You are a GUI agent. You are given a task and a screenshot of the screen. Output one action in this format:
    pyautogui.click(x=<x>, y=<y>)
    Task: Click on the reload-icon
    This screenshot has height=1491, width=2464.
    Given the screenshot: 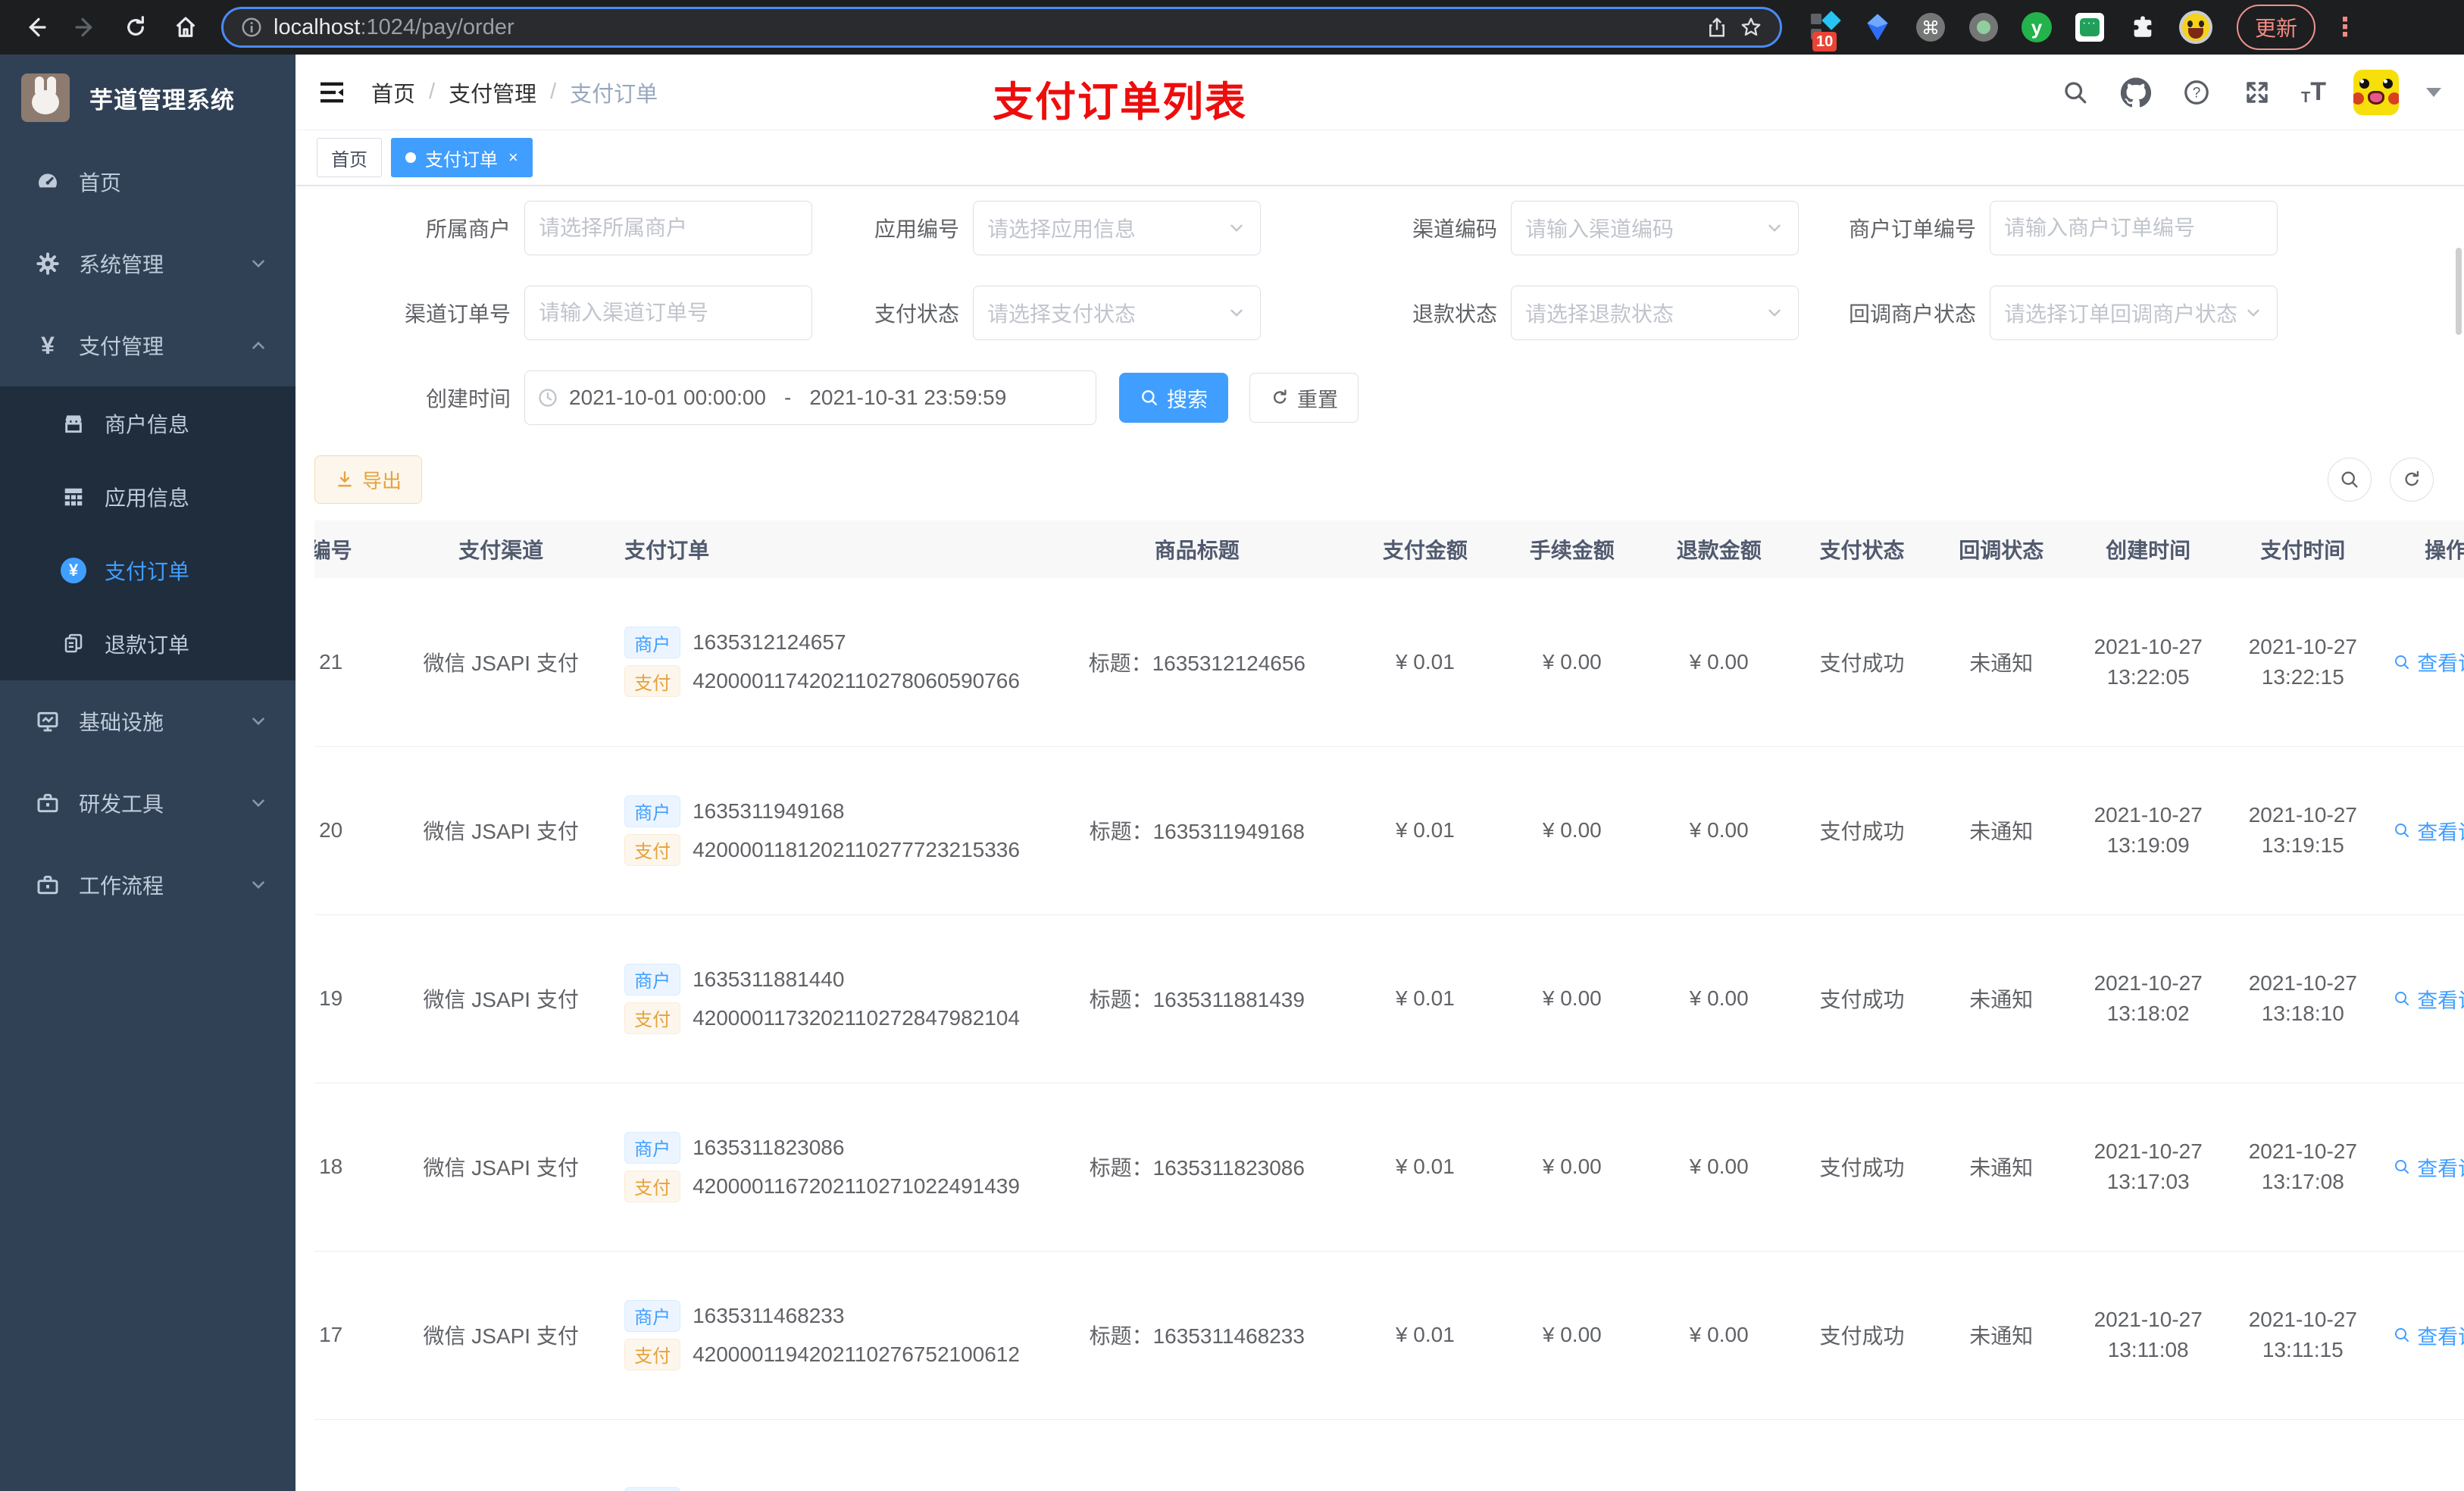 What is the action you would take?
    pyautogui.click(x=135, y=26)
    